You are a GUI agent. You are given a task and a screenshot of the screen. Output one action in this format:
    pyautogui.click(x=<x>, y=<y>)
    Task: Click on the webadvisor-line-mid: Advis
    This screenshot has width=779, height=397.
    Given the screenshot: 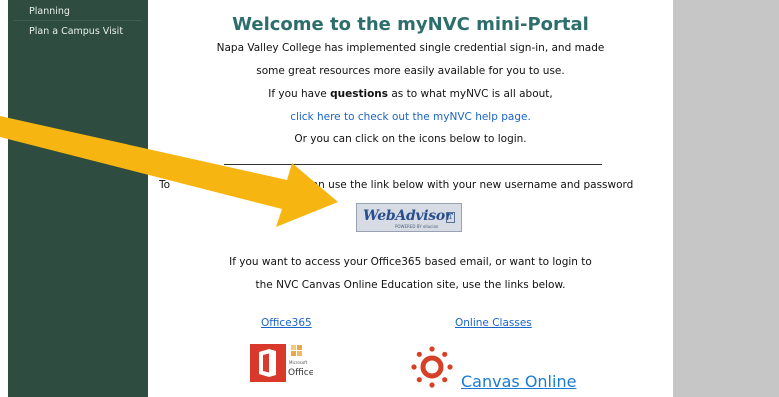 What is the action you would take?
    pyautogui.click(x=259, y=185)
    